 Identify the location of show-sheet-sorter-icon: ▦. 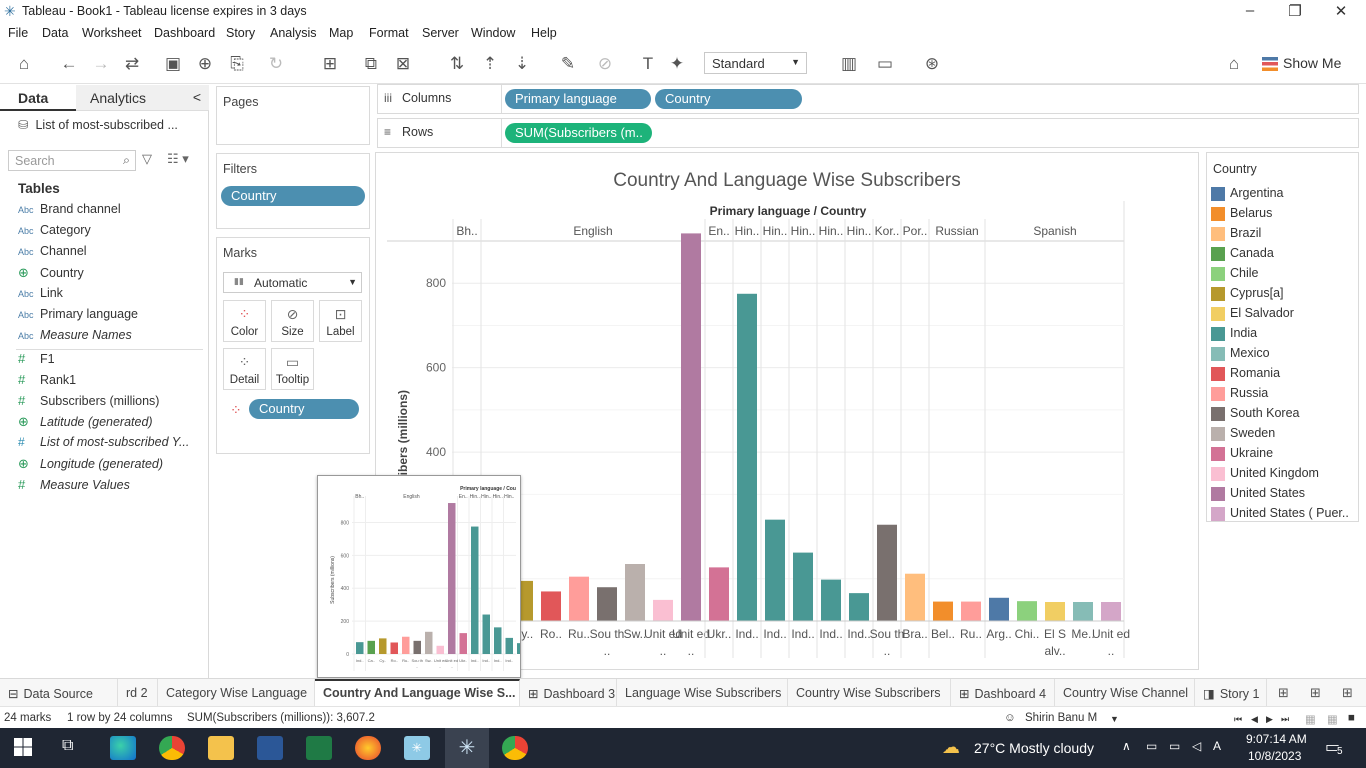
(1332, 719).